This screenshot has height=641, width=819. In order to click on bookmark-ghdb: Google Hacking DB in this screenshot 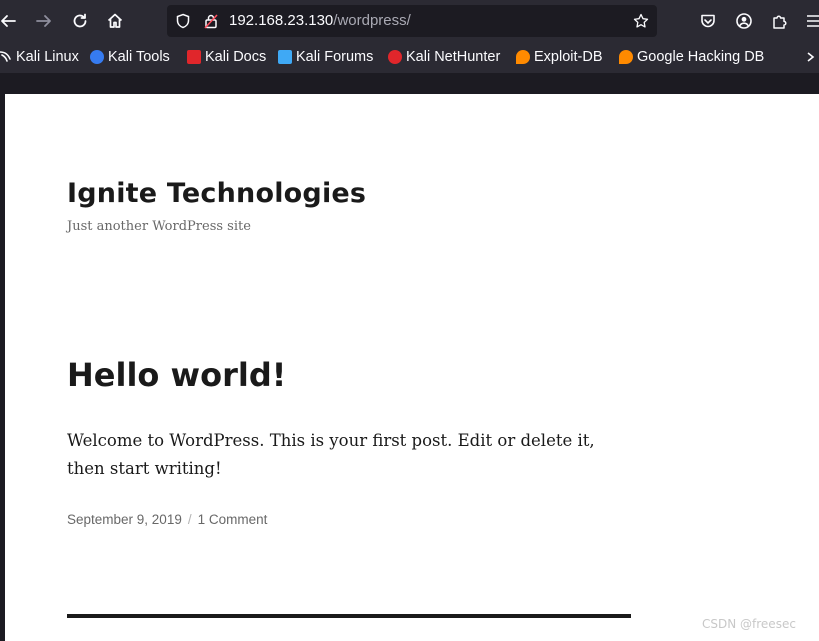, I will do `click(691, 57)`.